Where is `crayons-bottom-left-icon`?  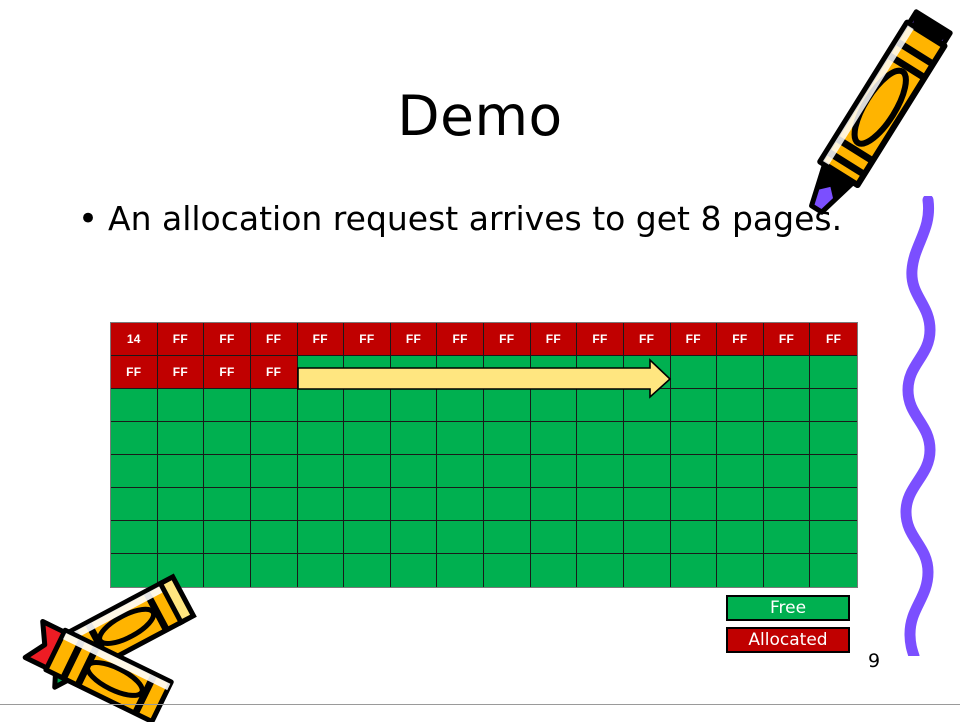 crayons-bottom-left-icon is located at coordinates (113, 649).